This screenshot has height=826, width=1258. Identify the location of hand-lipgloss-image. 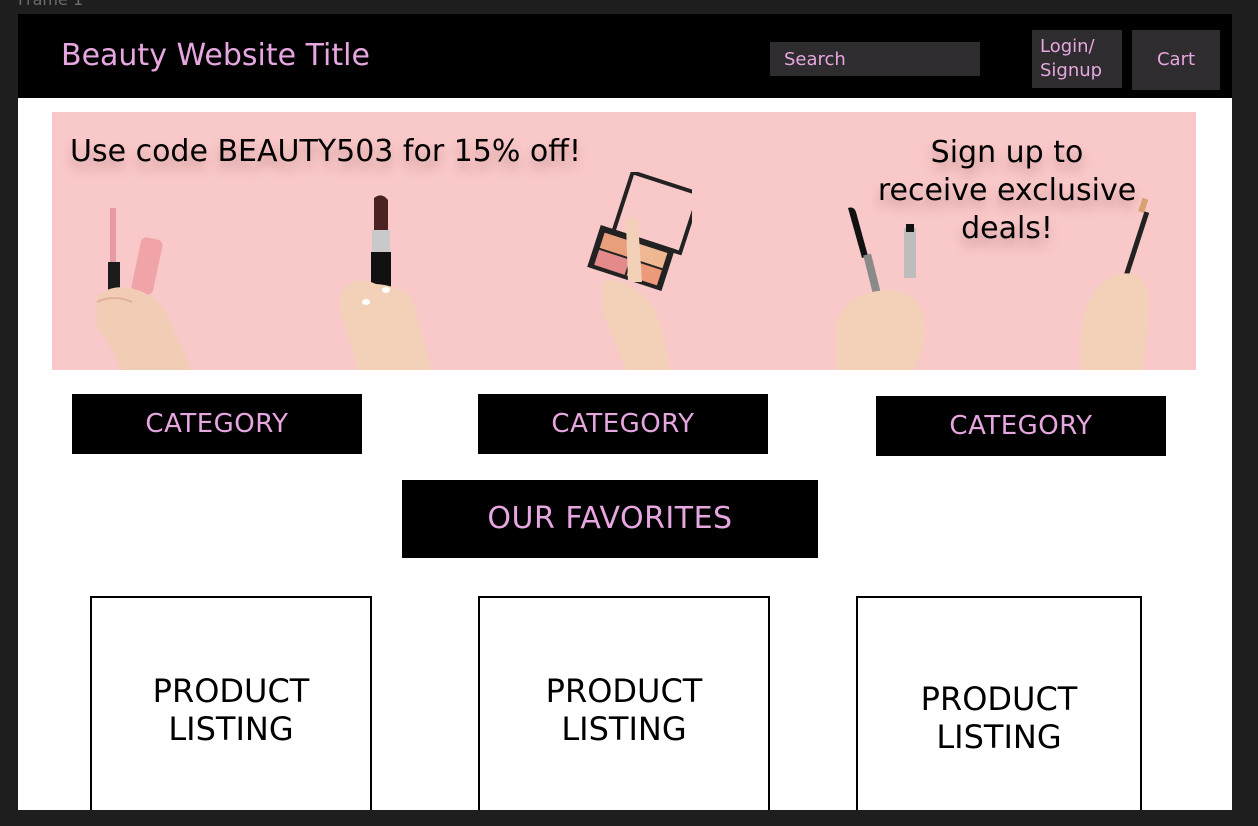
(144, 289).